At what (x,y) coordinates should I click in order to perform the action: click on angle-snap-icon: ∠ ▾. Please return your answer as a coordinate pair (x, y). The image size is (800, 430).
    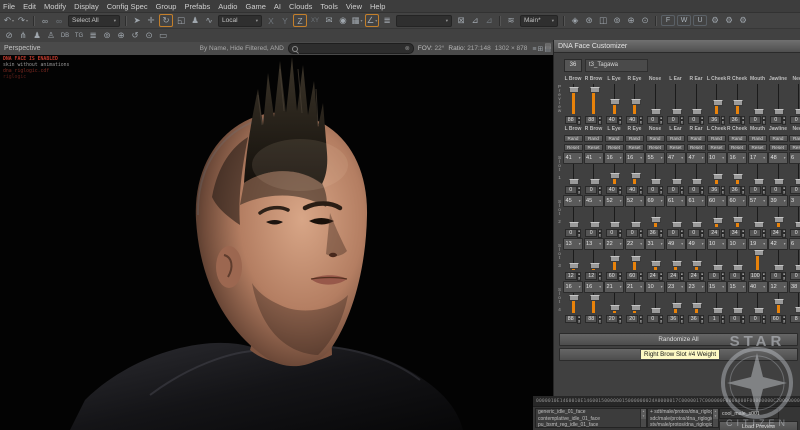
    Looking at the image, I should click on (372, 20).